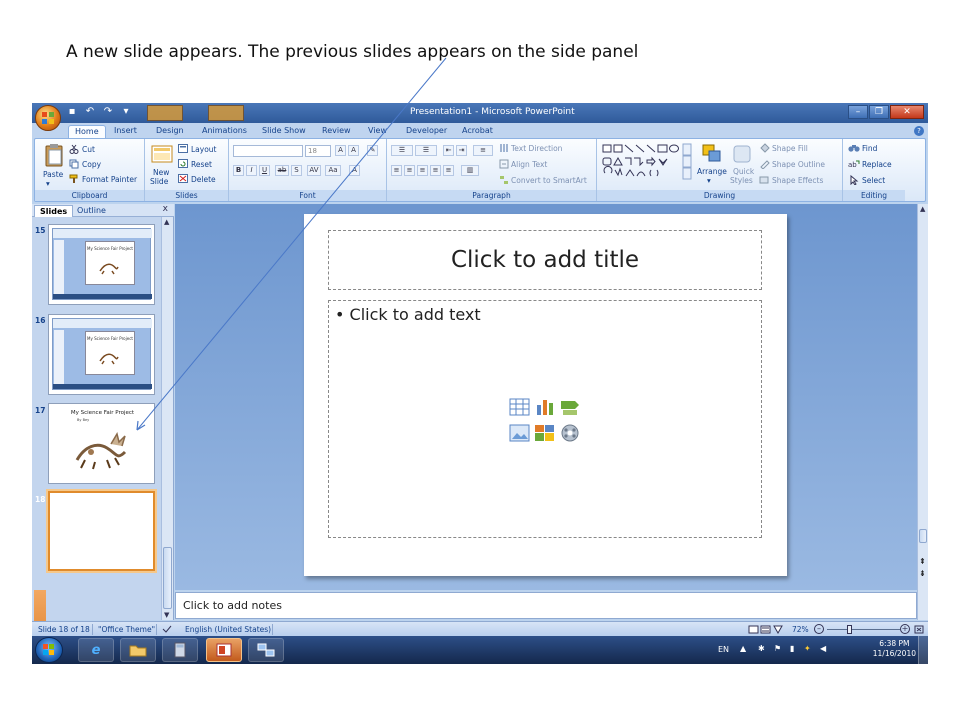 This screenshot has width=960, height=720. Describe the element at coordinates (318, 151) in the screenshot. I see `font-size-combo: 18` at that location.